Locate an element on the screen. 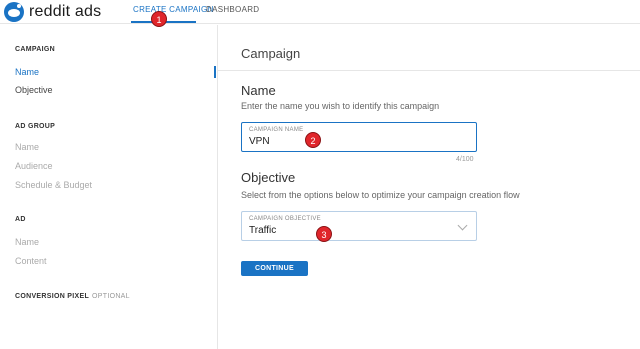 The image size is (640, 349). campaign-name-field: CAMPAIGN NAME VPN is located at coordinates (359, 137).